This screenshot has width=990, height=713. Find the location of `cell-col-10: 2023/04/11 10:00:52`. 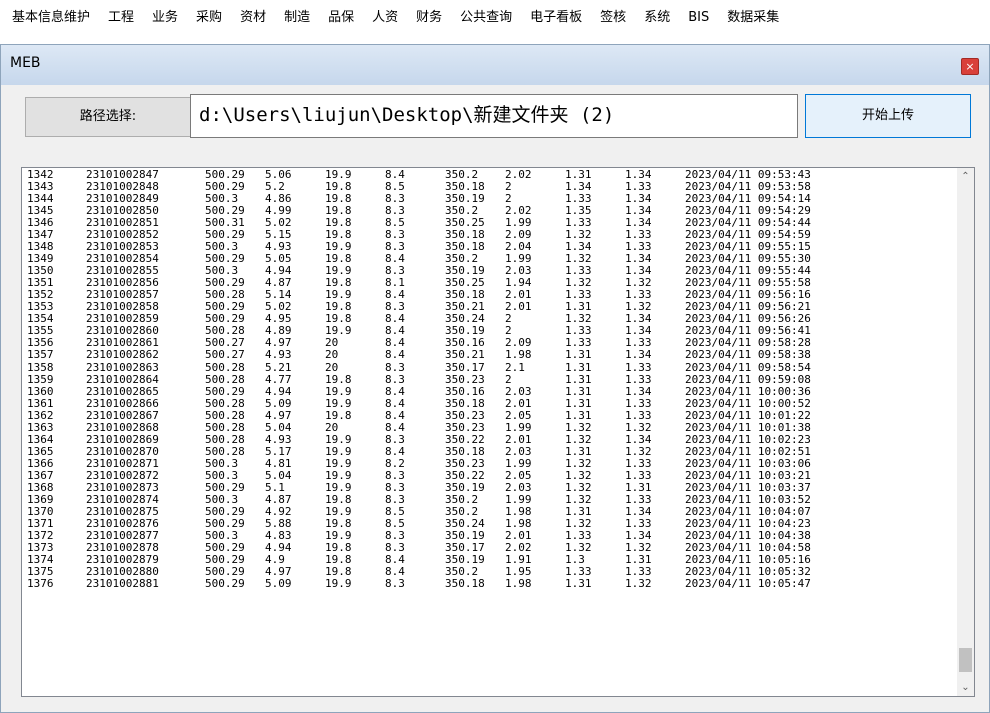

cell-col-10: 2023/04/11 10:00:52 is located at coordinates (748, 403).